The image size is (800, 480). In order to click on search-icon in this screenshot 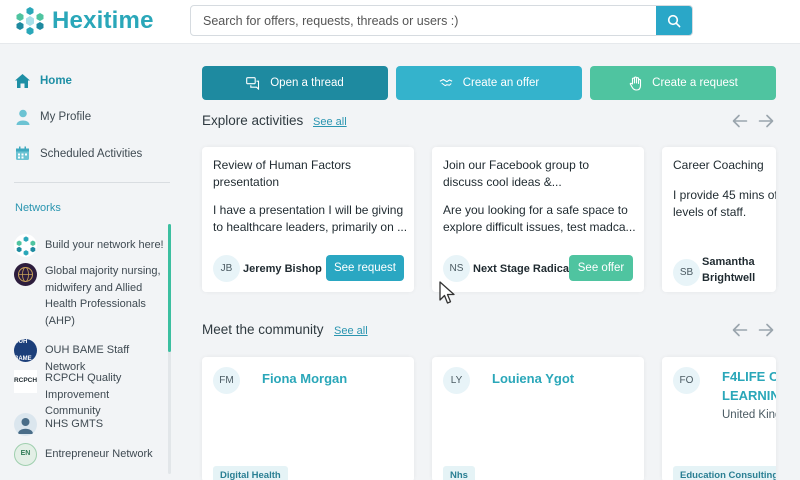, I will do `click(674, 20)`.